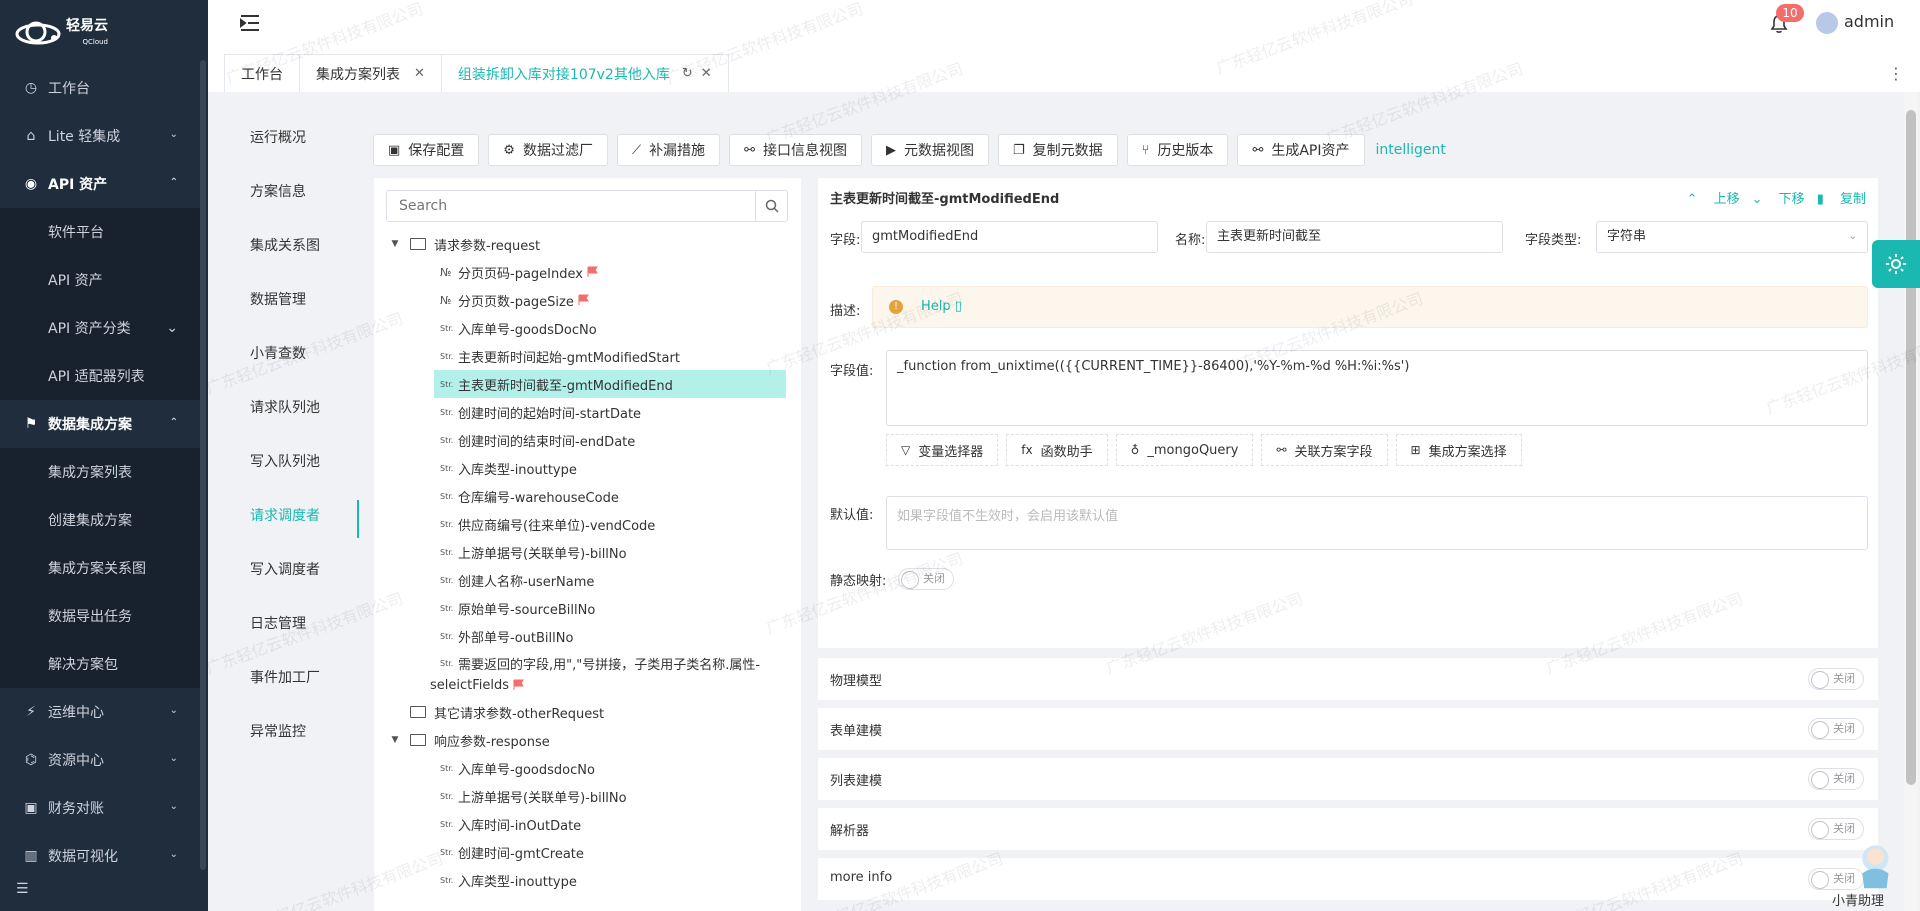 Image resolution: width=1920 pixels, height=911 pixels. Describe the element at coordinates (250, 23) in the screenshot. I see `menu-fold-icon` at that location.